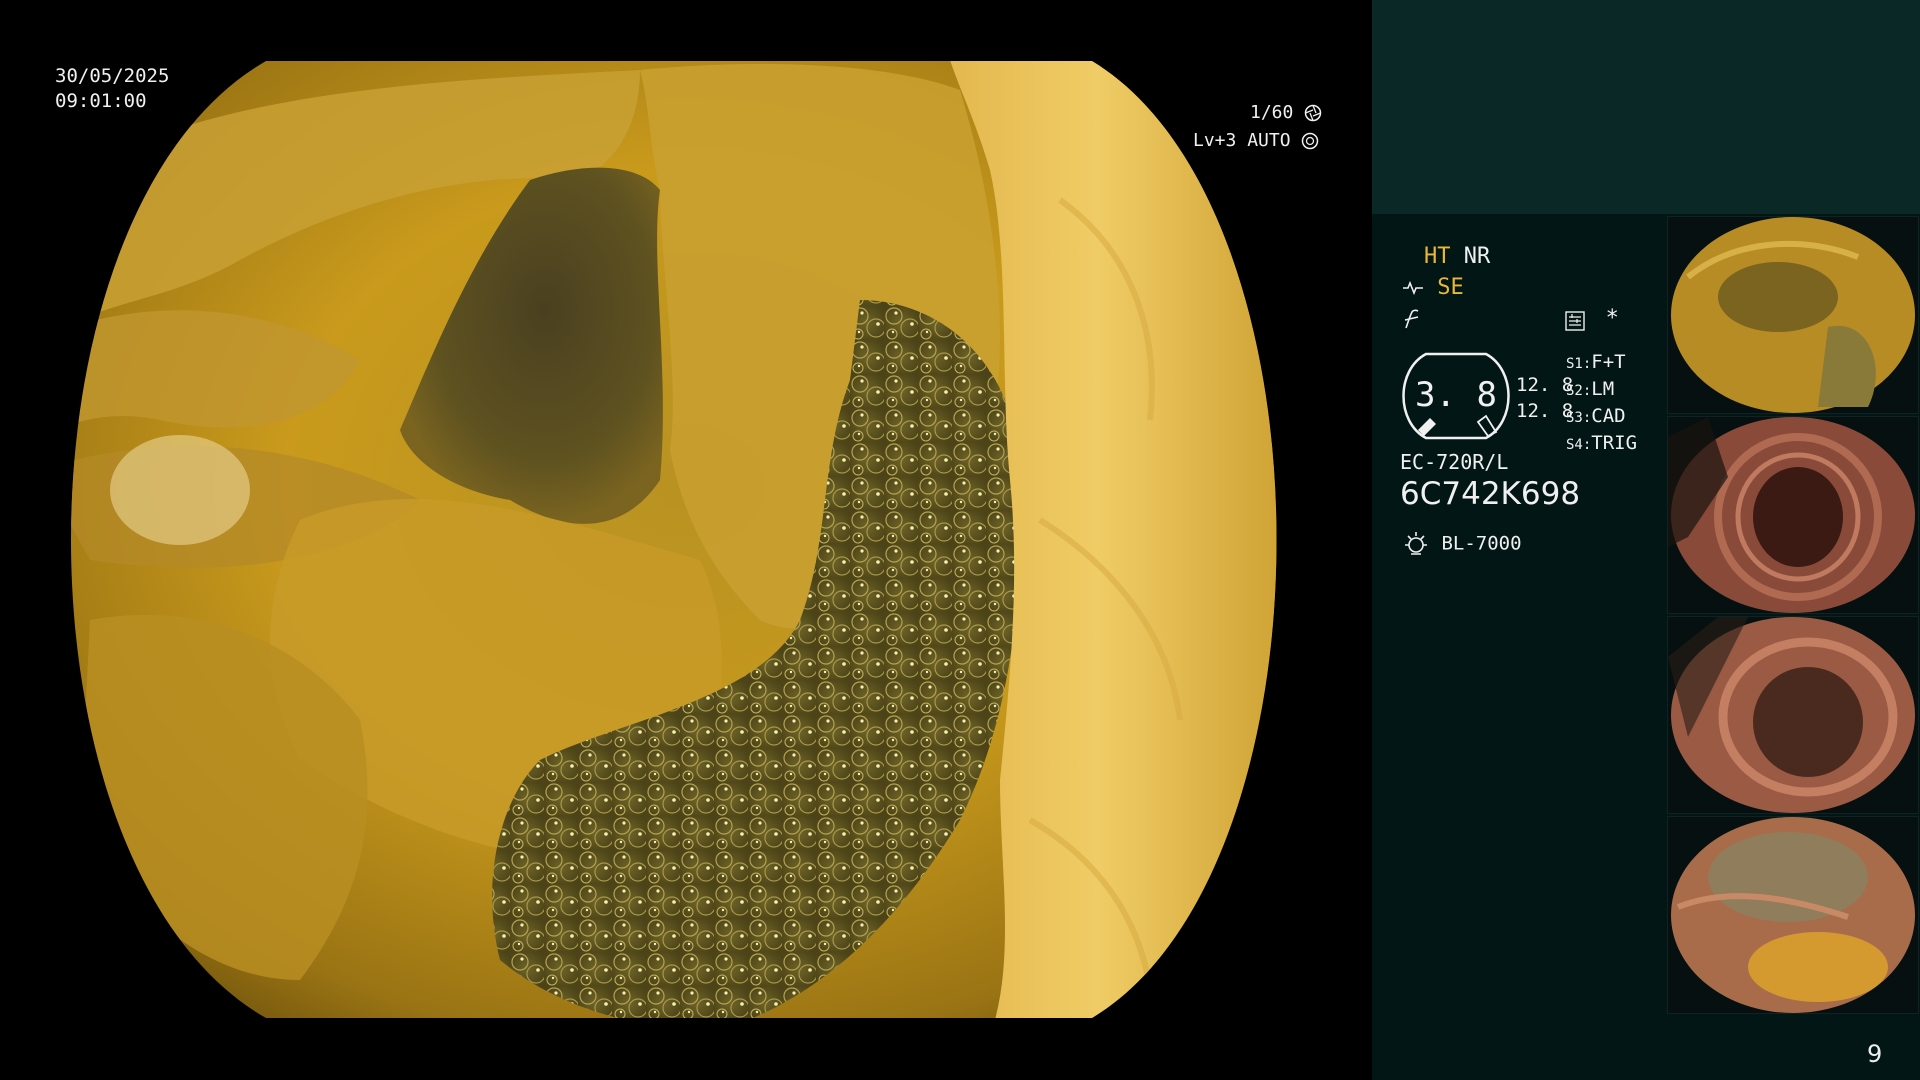 The width and height of the screenshot is (1920, 1080). What do you see at coordinates (1601, 404) in the screenshot?
I see `switch-assignments: S1:F+T S2:LM S3:CAD S4:TRIG` at bounding box center [1601, 404].